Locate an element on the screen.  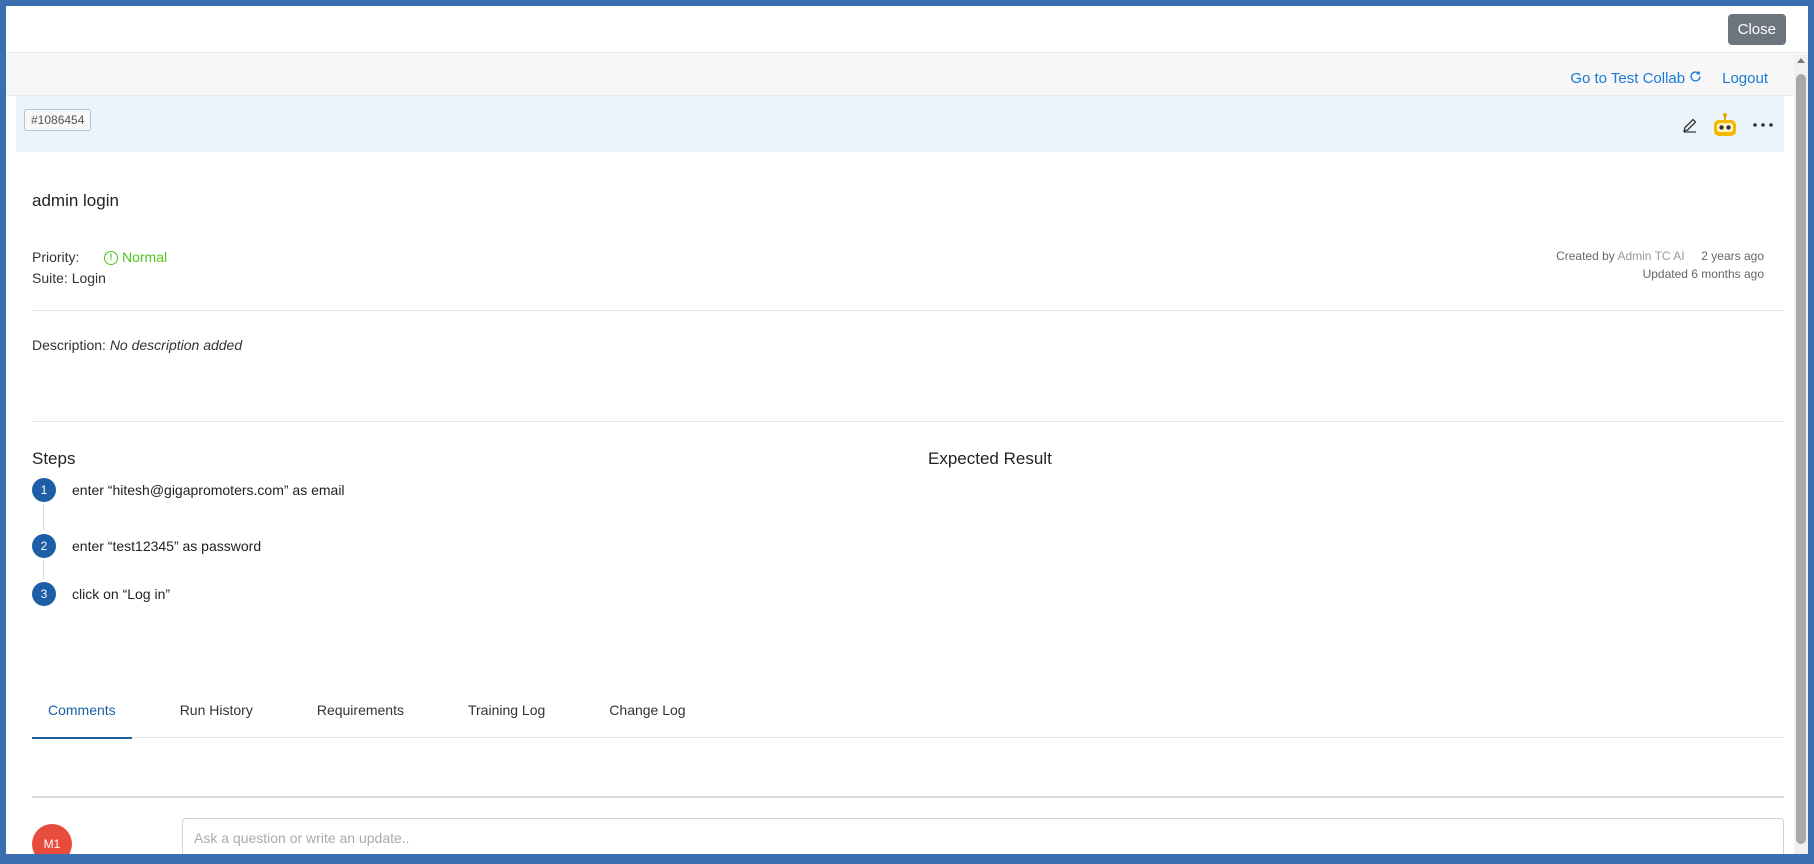
priority-row: Priority: ! Normal is located at coordinates (99, 257).